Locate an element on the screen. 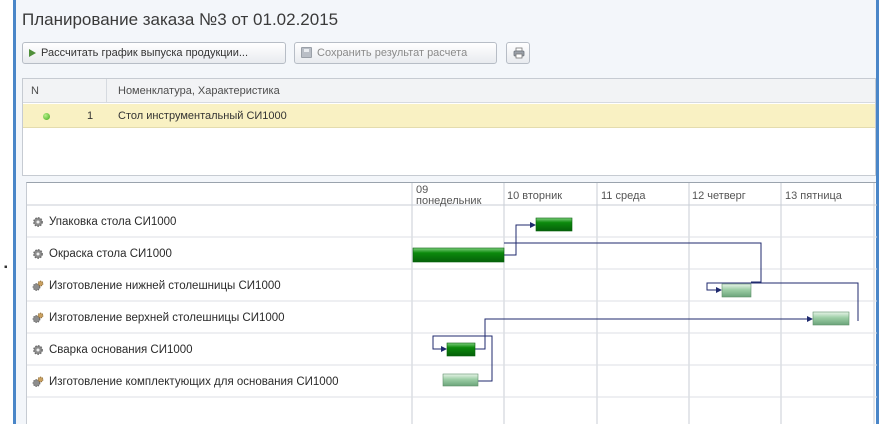 Image resolution: width=890 pixels, height=424 pixels. column-header-n: N is located at coordinates (65, 91).